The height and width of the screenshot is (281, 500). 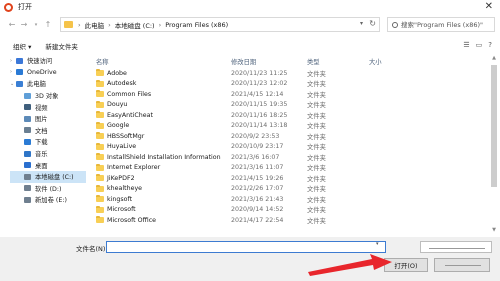 What do you see at coordinates (290, 115) in the screenshot?
I see `table-row: EasyAntiCheat 2020/11/16 18:25 文件夹` at bounding box center [290, 115].